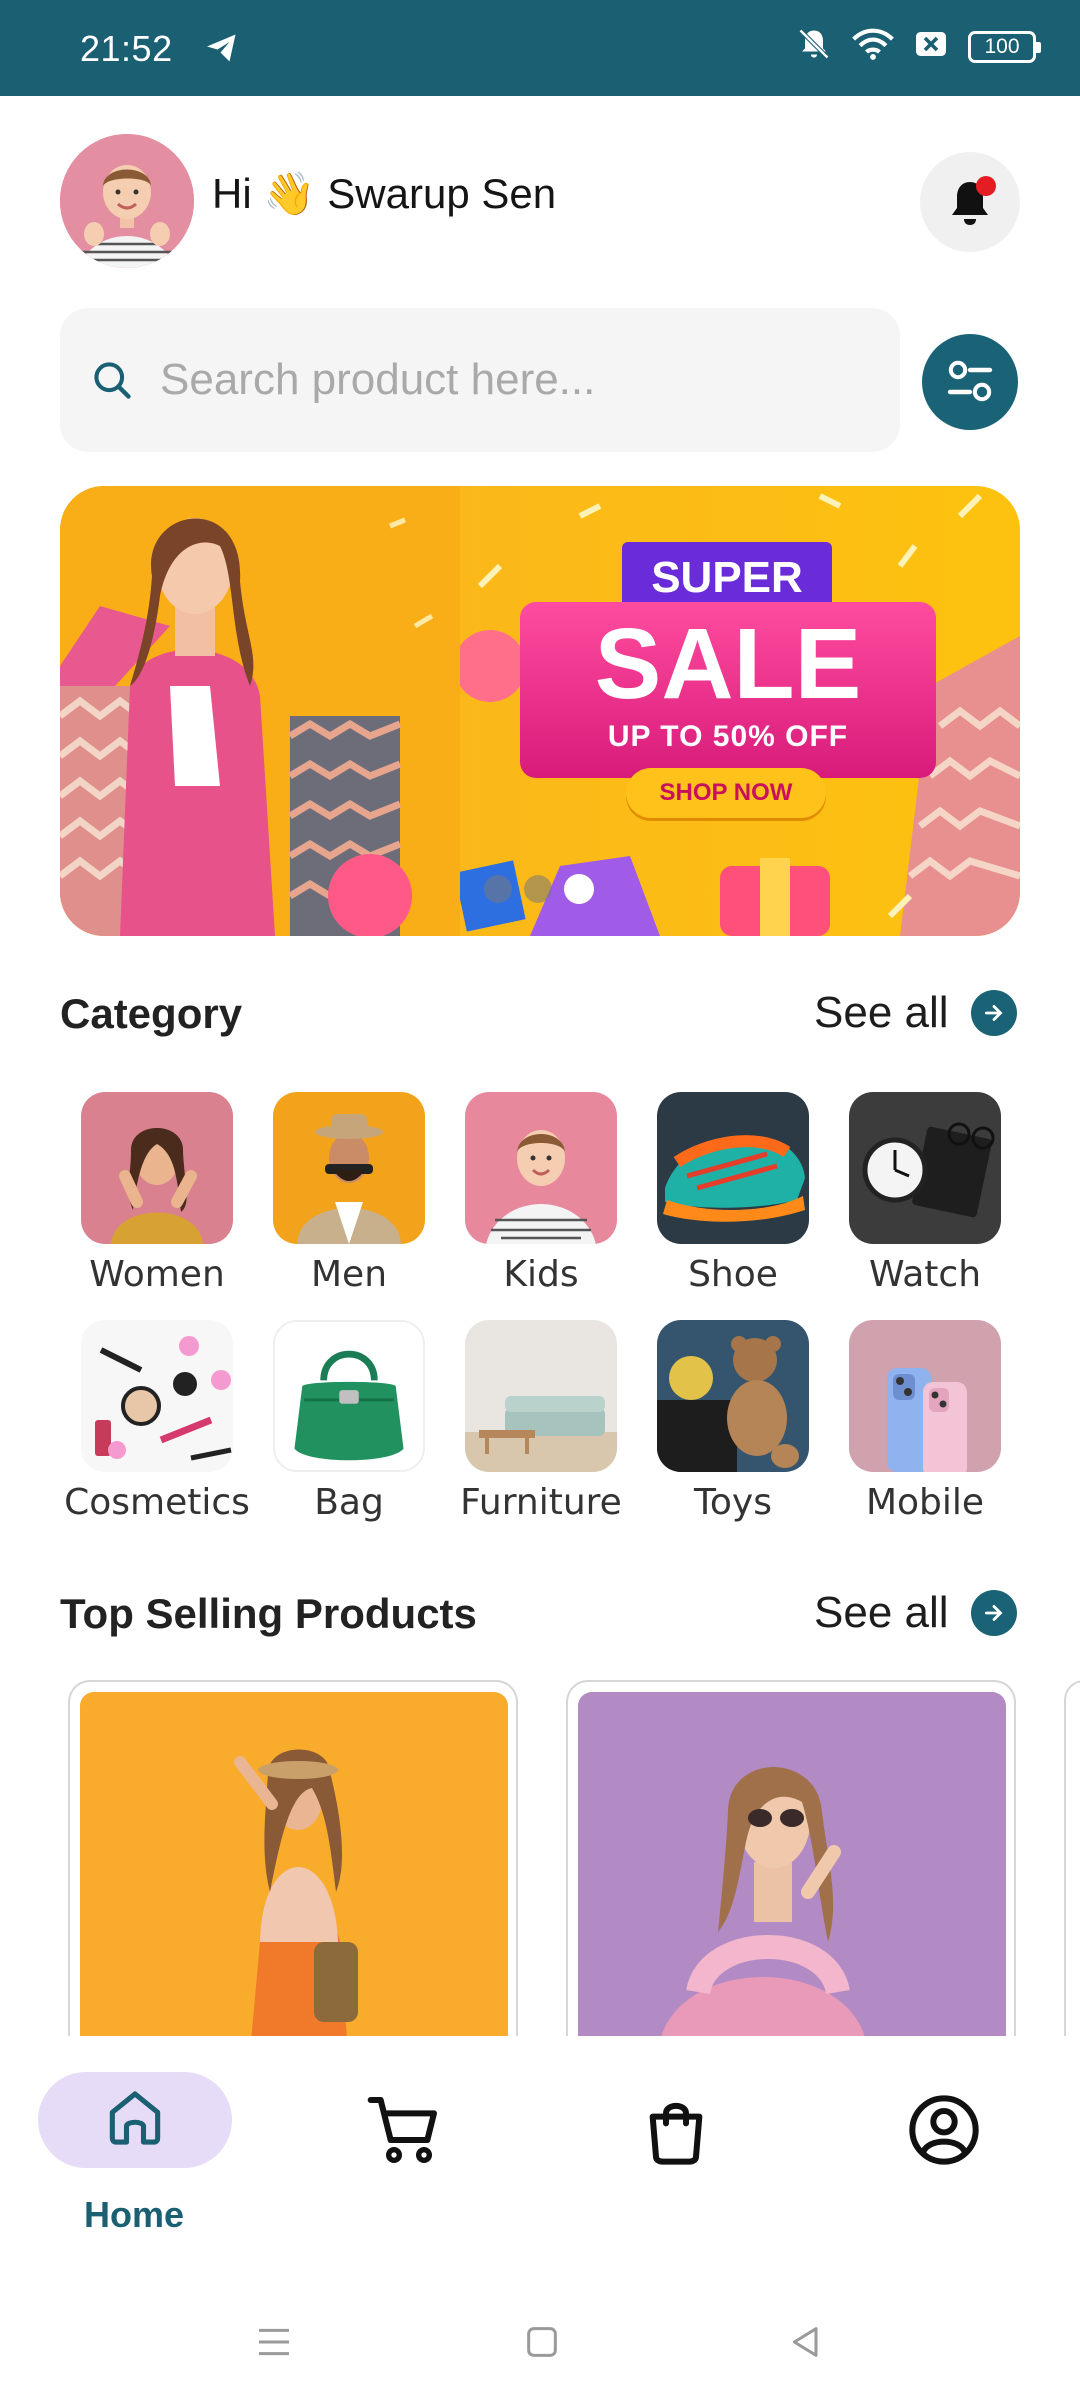 Image resolution: width=1080 pixels, height=2408 pixels. What do you see at coordinates (127, 201) in the screenshot?
I see `avatar` at bounding box center [127, 201].